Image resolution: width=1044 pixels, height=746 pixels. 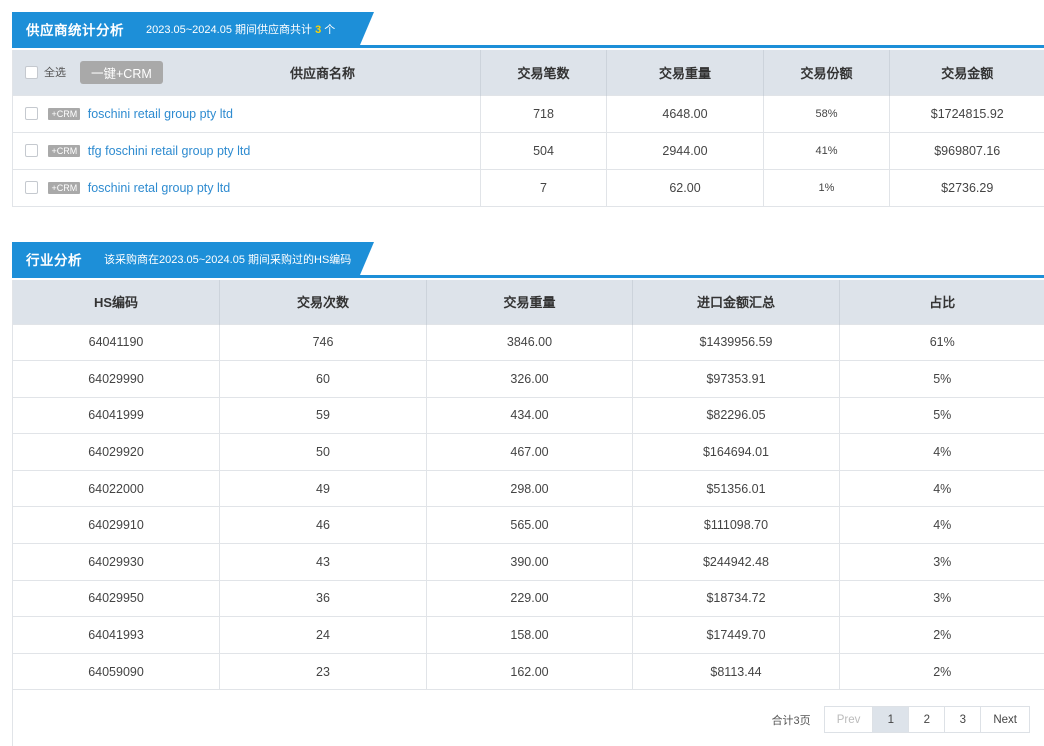 What do you see at coordinates (528, 260) in the screenshot?
I see `industry-section-header: 行业分析 该采购商在2023.05~2024.05 期间采购过的HS编码` at bounding box center [528, 260].